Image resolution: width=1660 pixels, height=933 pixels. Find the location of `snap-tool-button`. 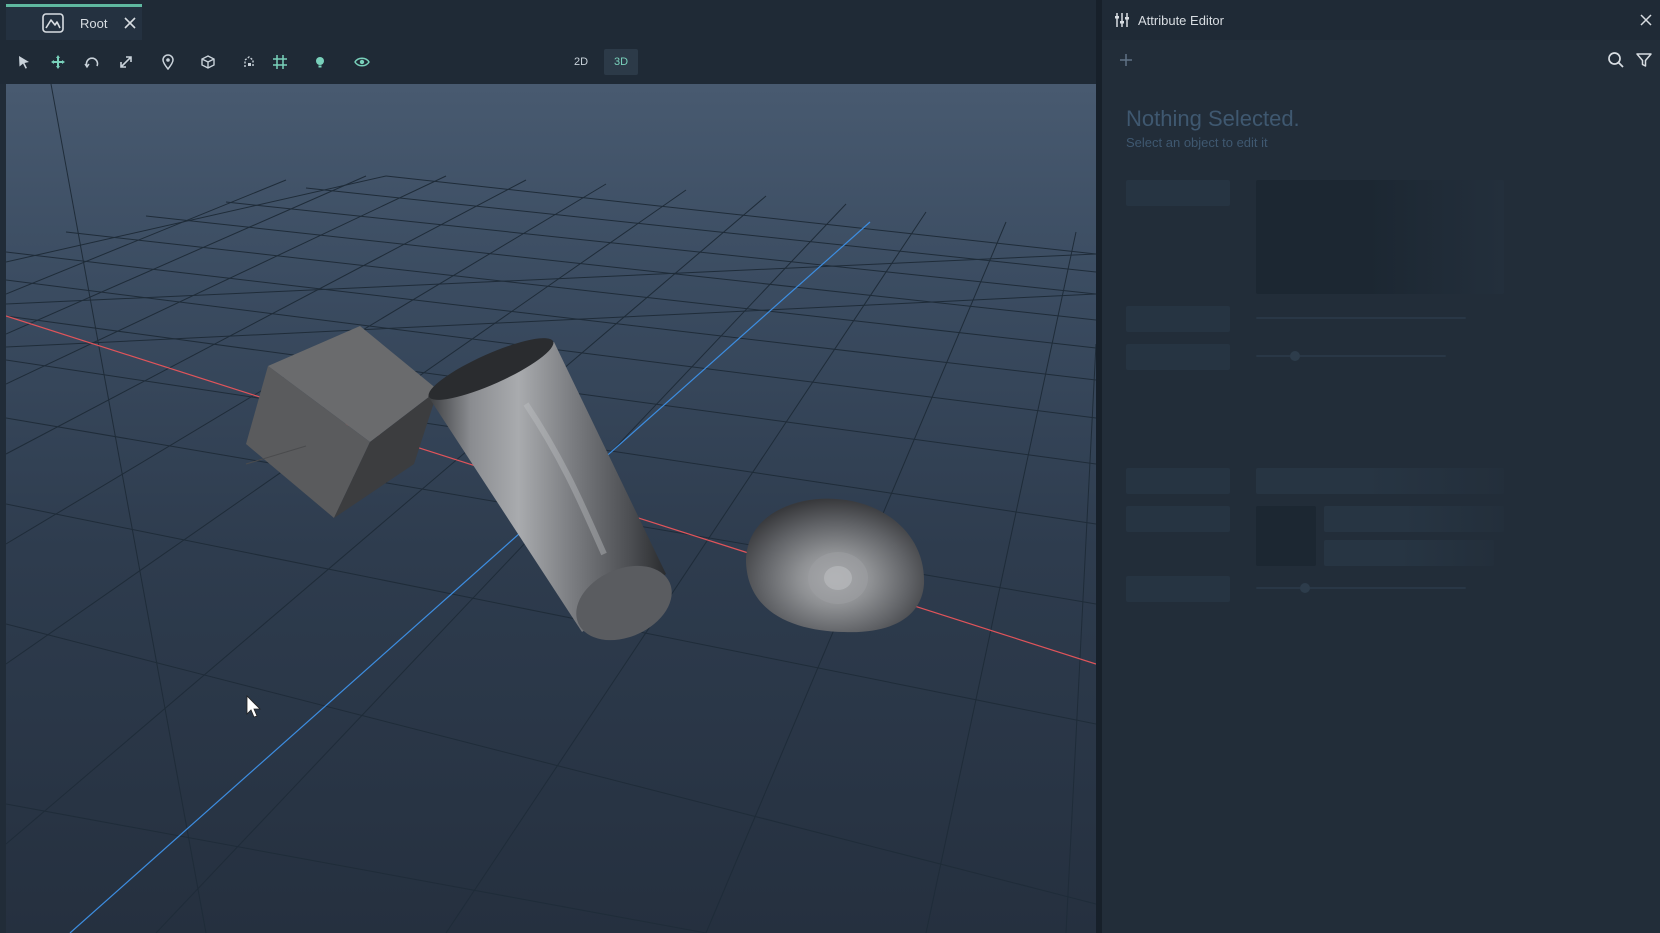

snap-tool-button is located at coordinates (250, 62).